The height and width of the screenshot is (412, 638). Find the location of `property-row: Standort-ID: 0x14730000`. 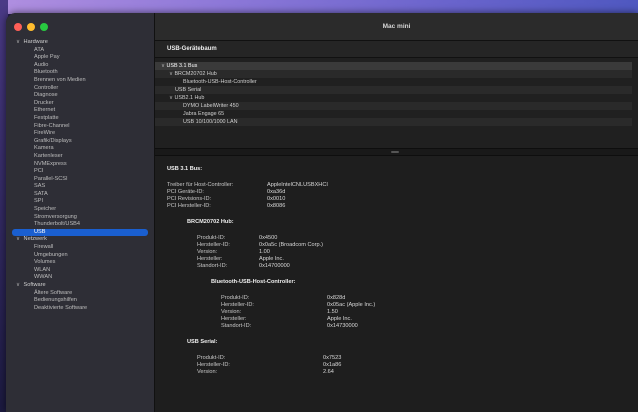

property-row: Standort-ID: 0x14730000 is located at coordinates (423, 326).